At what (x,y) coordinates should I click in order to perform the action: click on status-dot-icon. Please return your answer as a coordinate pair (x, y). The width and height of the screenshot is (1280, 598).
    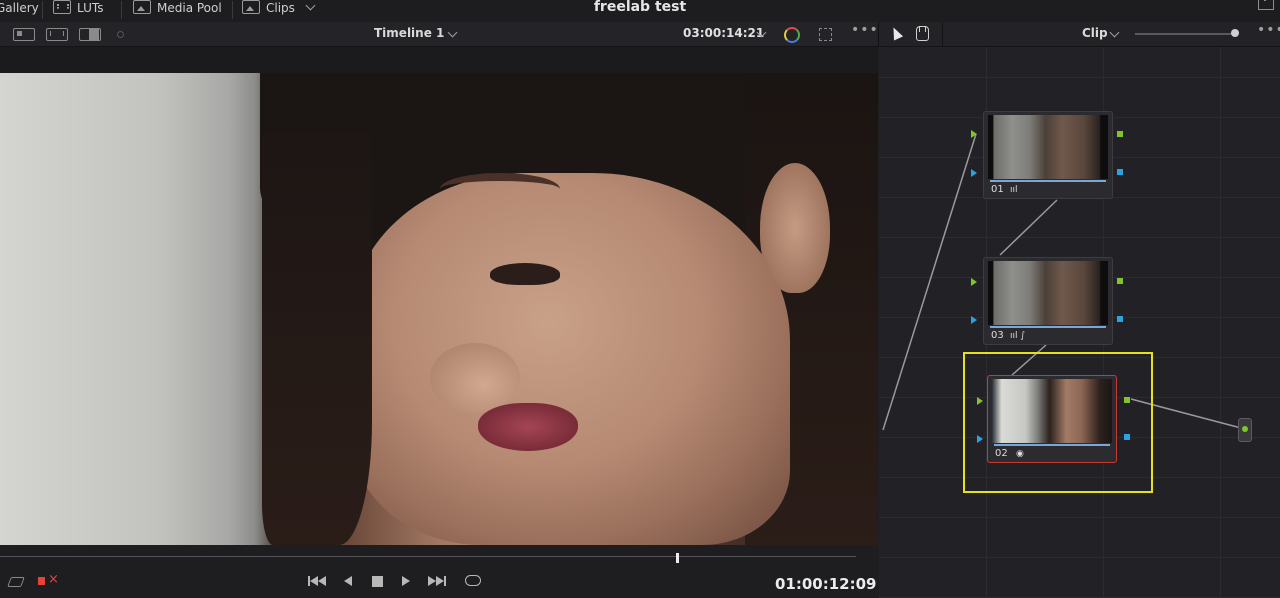
    Looking at the image, I should click on (120, 34).